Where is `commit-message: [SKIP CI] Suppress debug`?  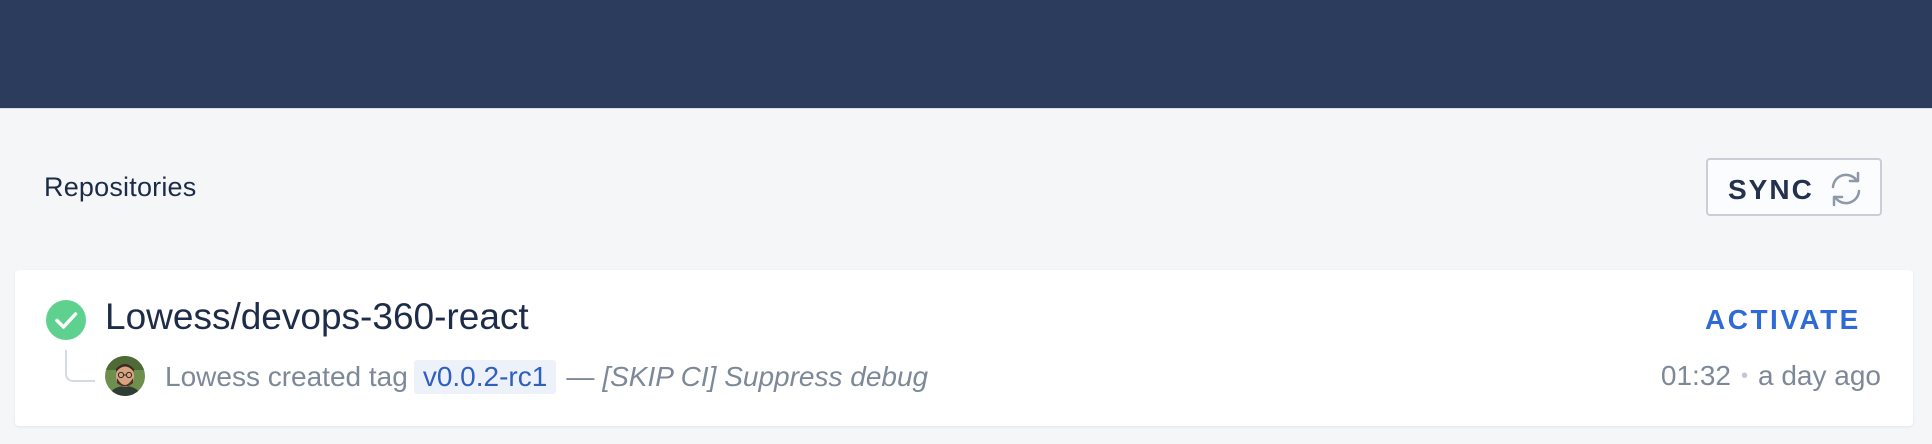
commit-message: [SKIP CI] Suppress debug is located at coordinates (765, 376).